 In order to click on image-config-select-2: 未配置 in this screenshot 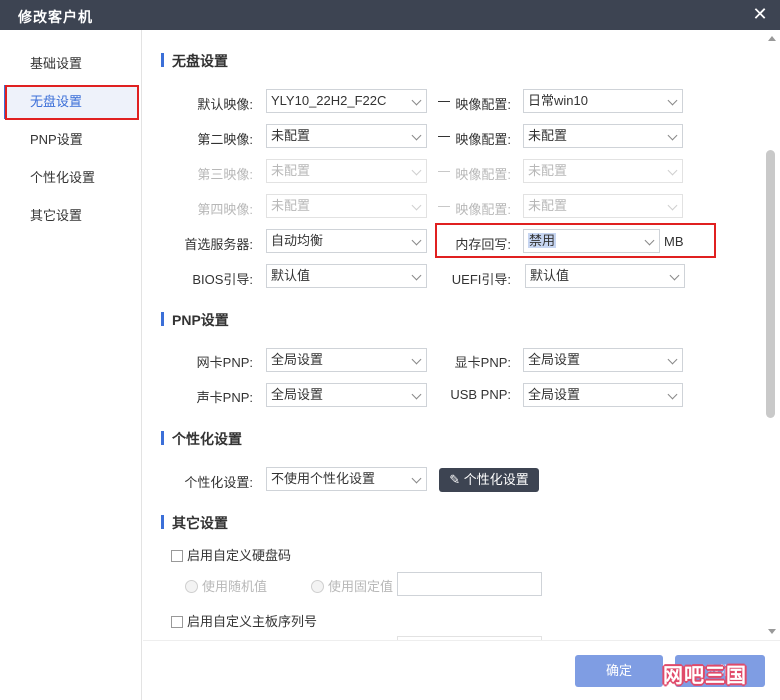, I will do `click(603, 136)`.